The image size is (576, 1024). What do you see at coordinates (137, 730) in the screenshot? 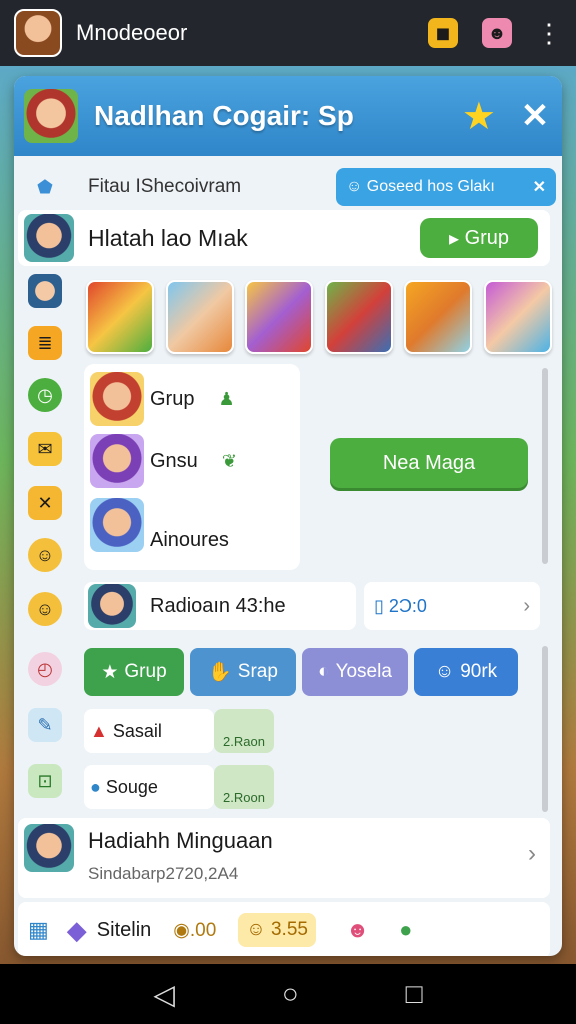
I see `item-name: Sasail` at bounding box center [137, 730].